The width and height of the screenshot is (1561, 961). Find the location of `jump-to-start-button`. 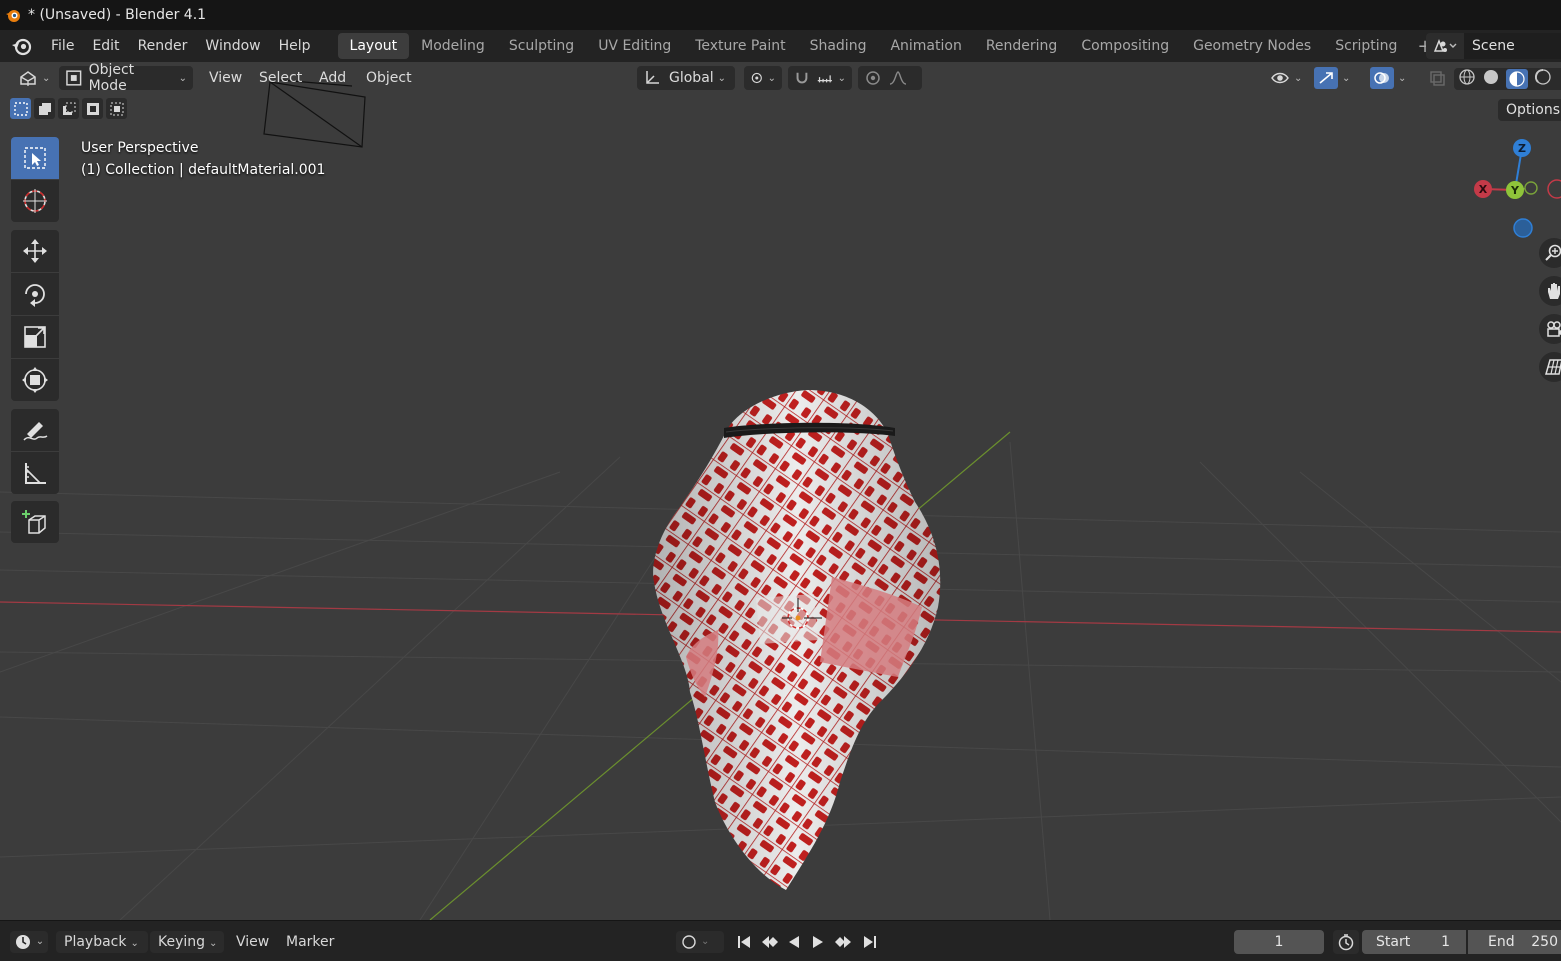

jump-to-start-button is located at coordinates (744, 942).